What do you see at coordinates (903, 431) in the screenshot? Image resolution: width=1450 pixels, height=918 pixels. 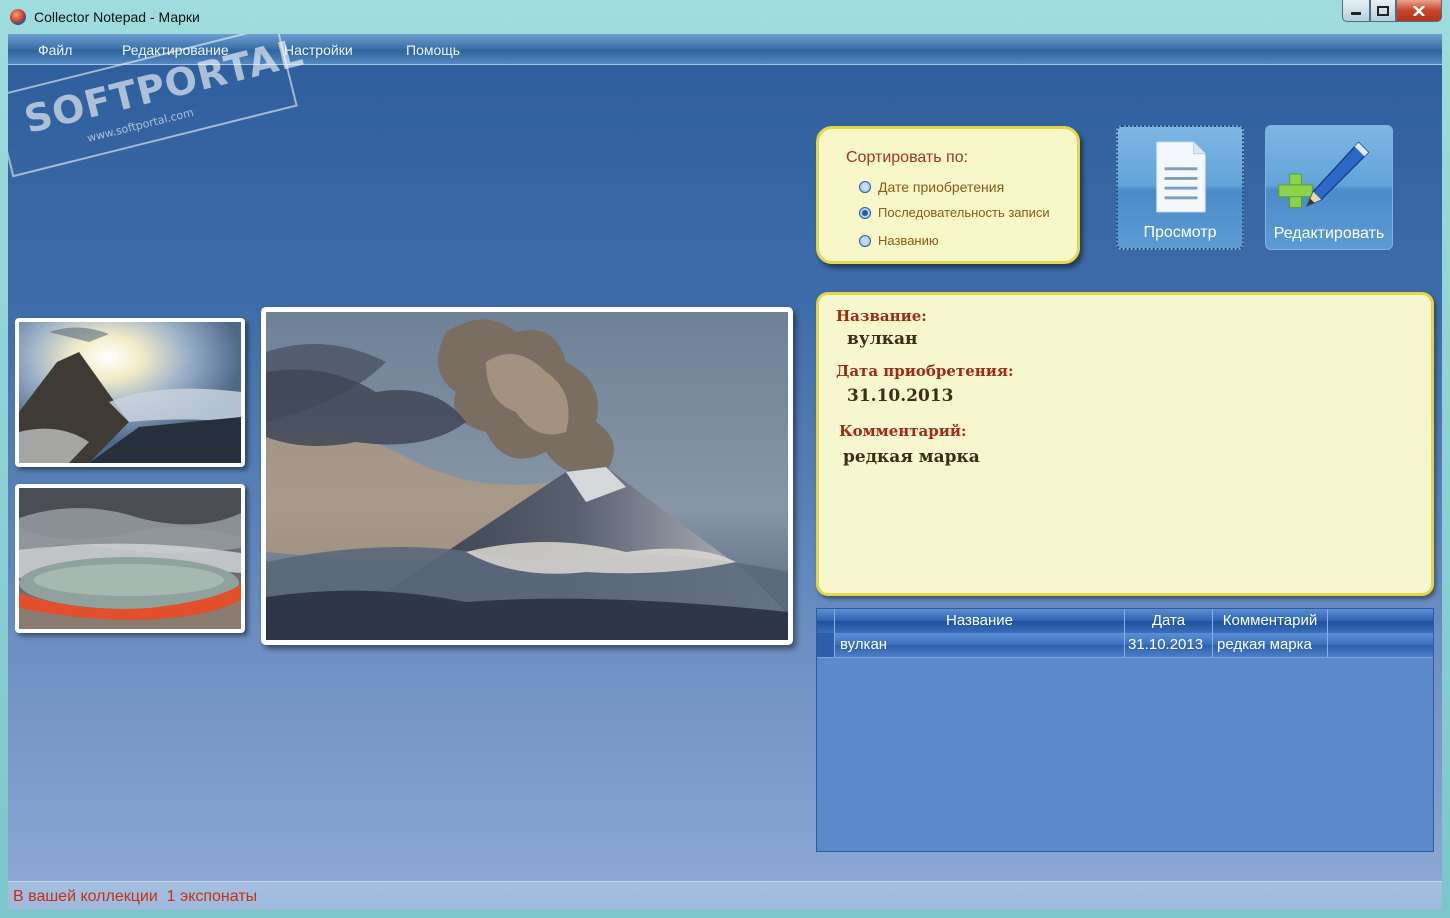 I see `comment-label: Комментарий:` at bounding box center [903, 431].